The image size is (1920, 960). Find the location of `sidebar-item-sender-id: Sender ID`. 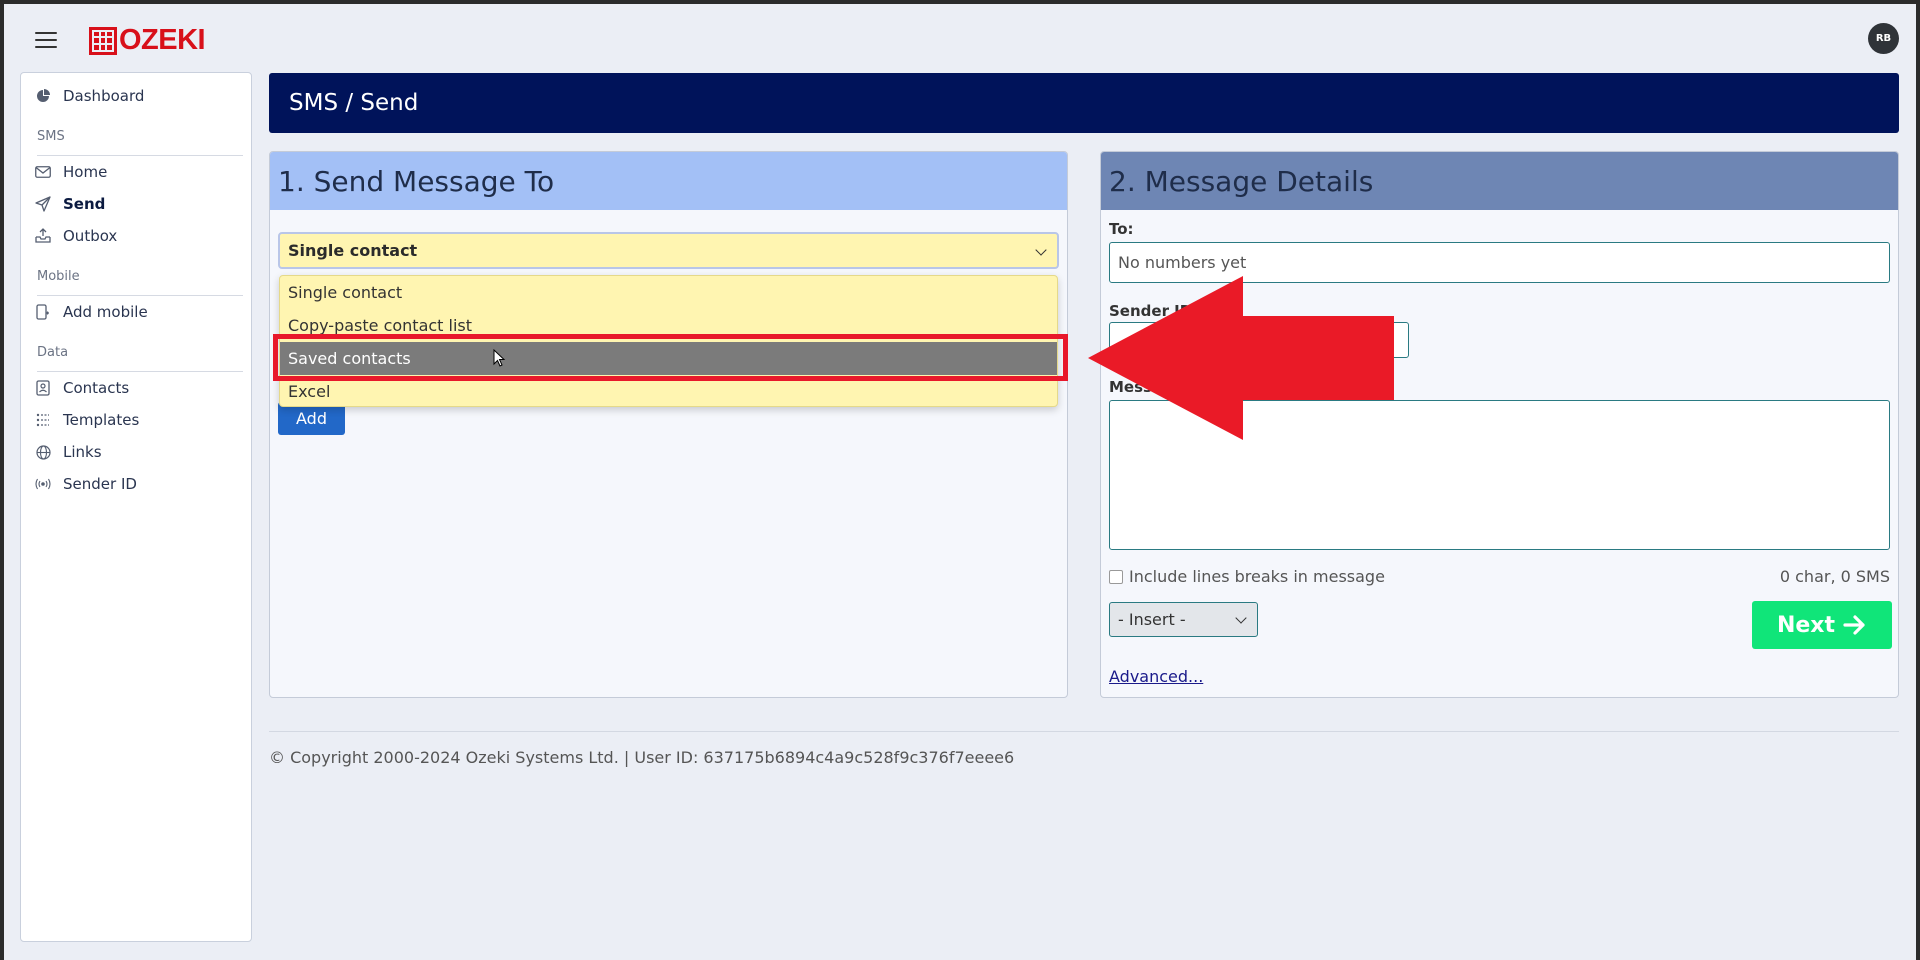

sidebar-item-sender-id: Sender ID is located at coordinates (86, 484).